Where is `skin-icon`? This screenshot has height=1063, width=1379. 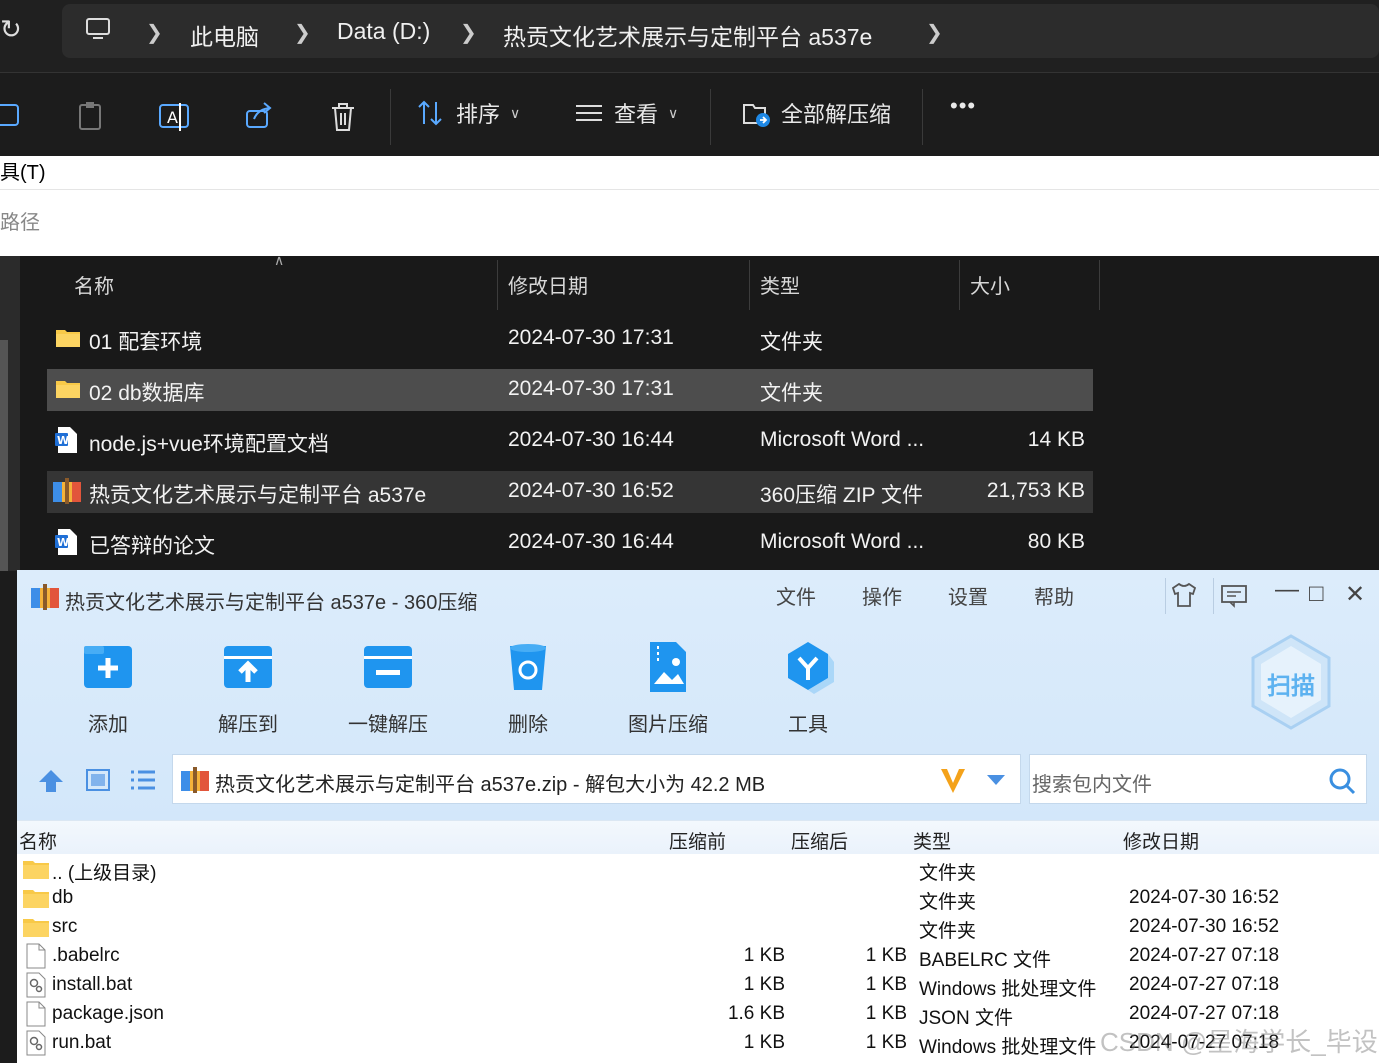 skin-icon is located at coordinates (1184, 595).